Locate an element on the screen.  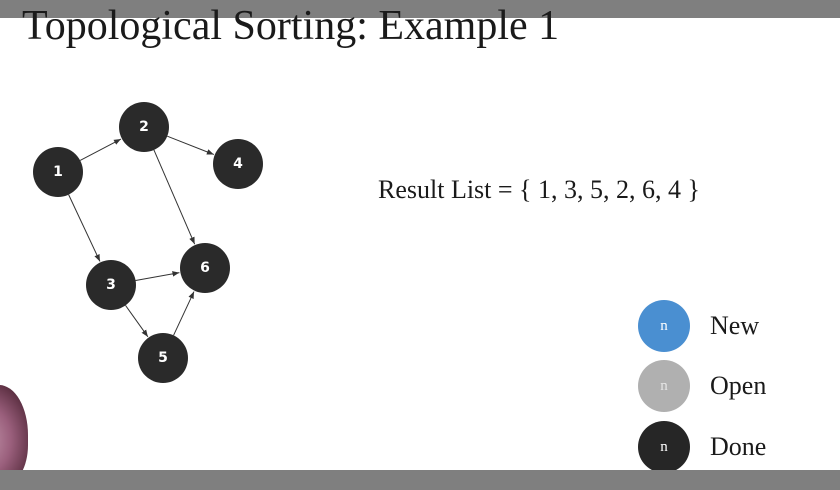
node-label-1: 1 is located at coordinates (58, 172).